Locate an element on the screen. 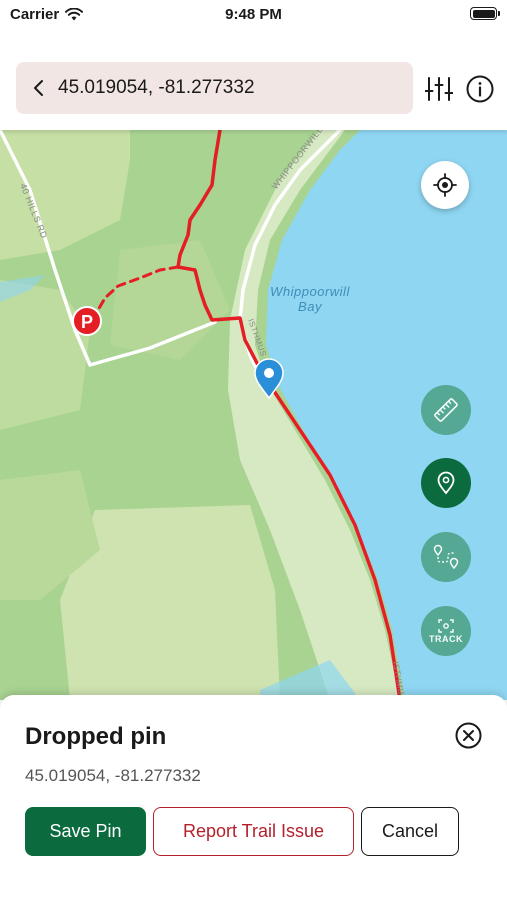 This screenshot has height=900, width=507. status-bar: Carrier 9:48 PM is located at coordinates (253, 15).